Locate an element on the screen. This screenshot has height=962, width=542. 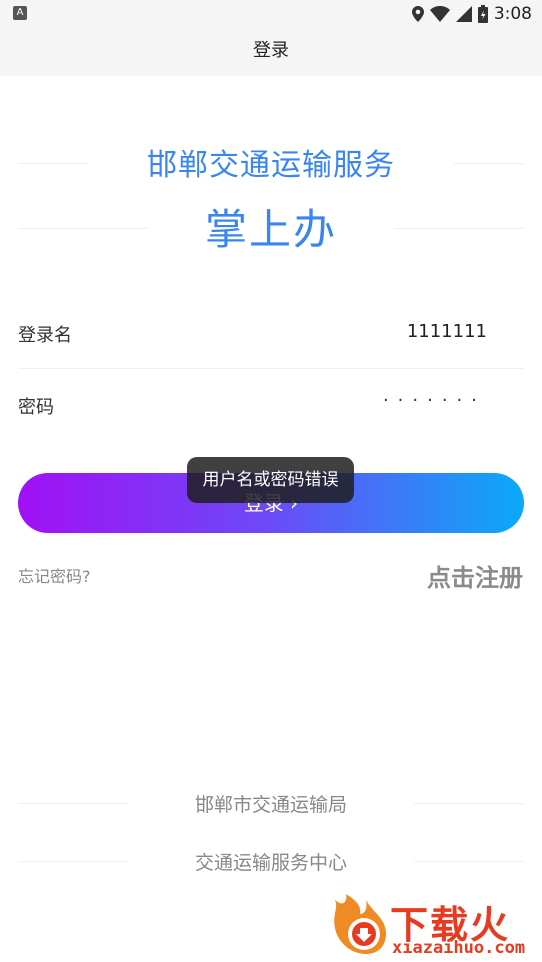
app-notification-icon: A is located at coordinates (20, 13).